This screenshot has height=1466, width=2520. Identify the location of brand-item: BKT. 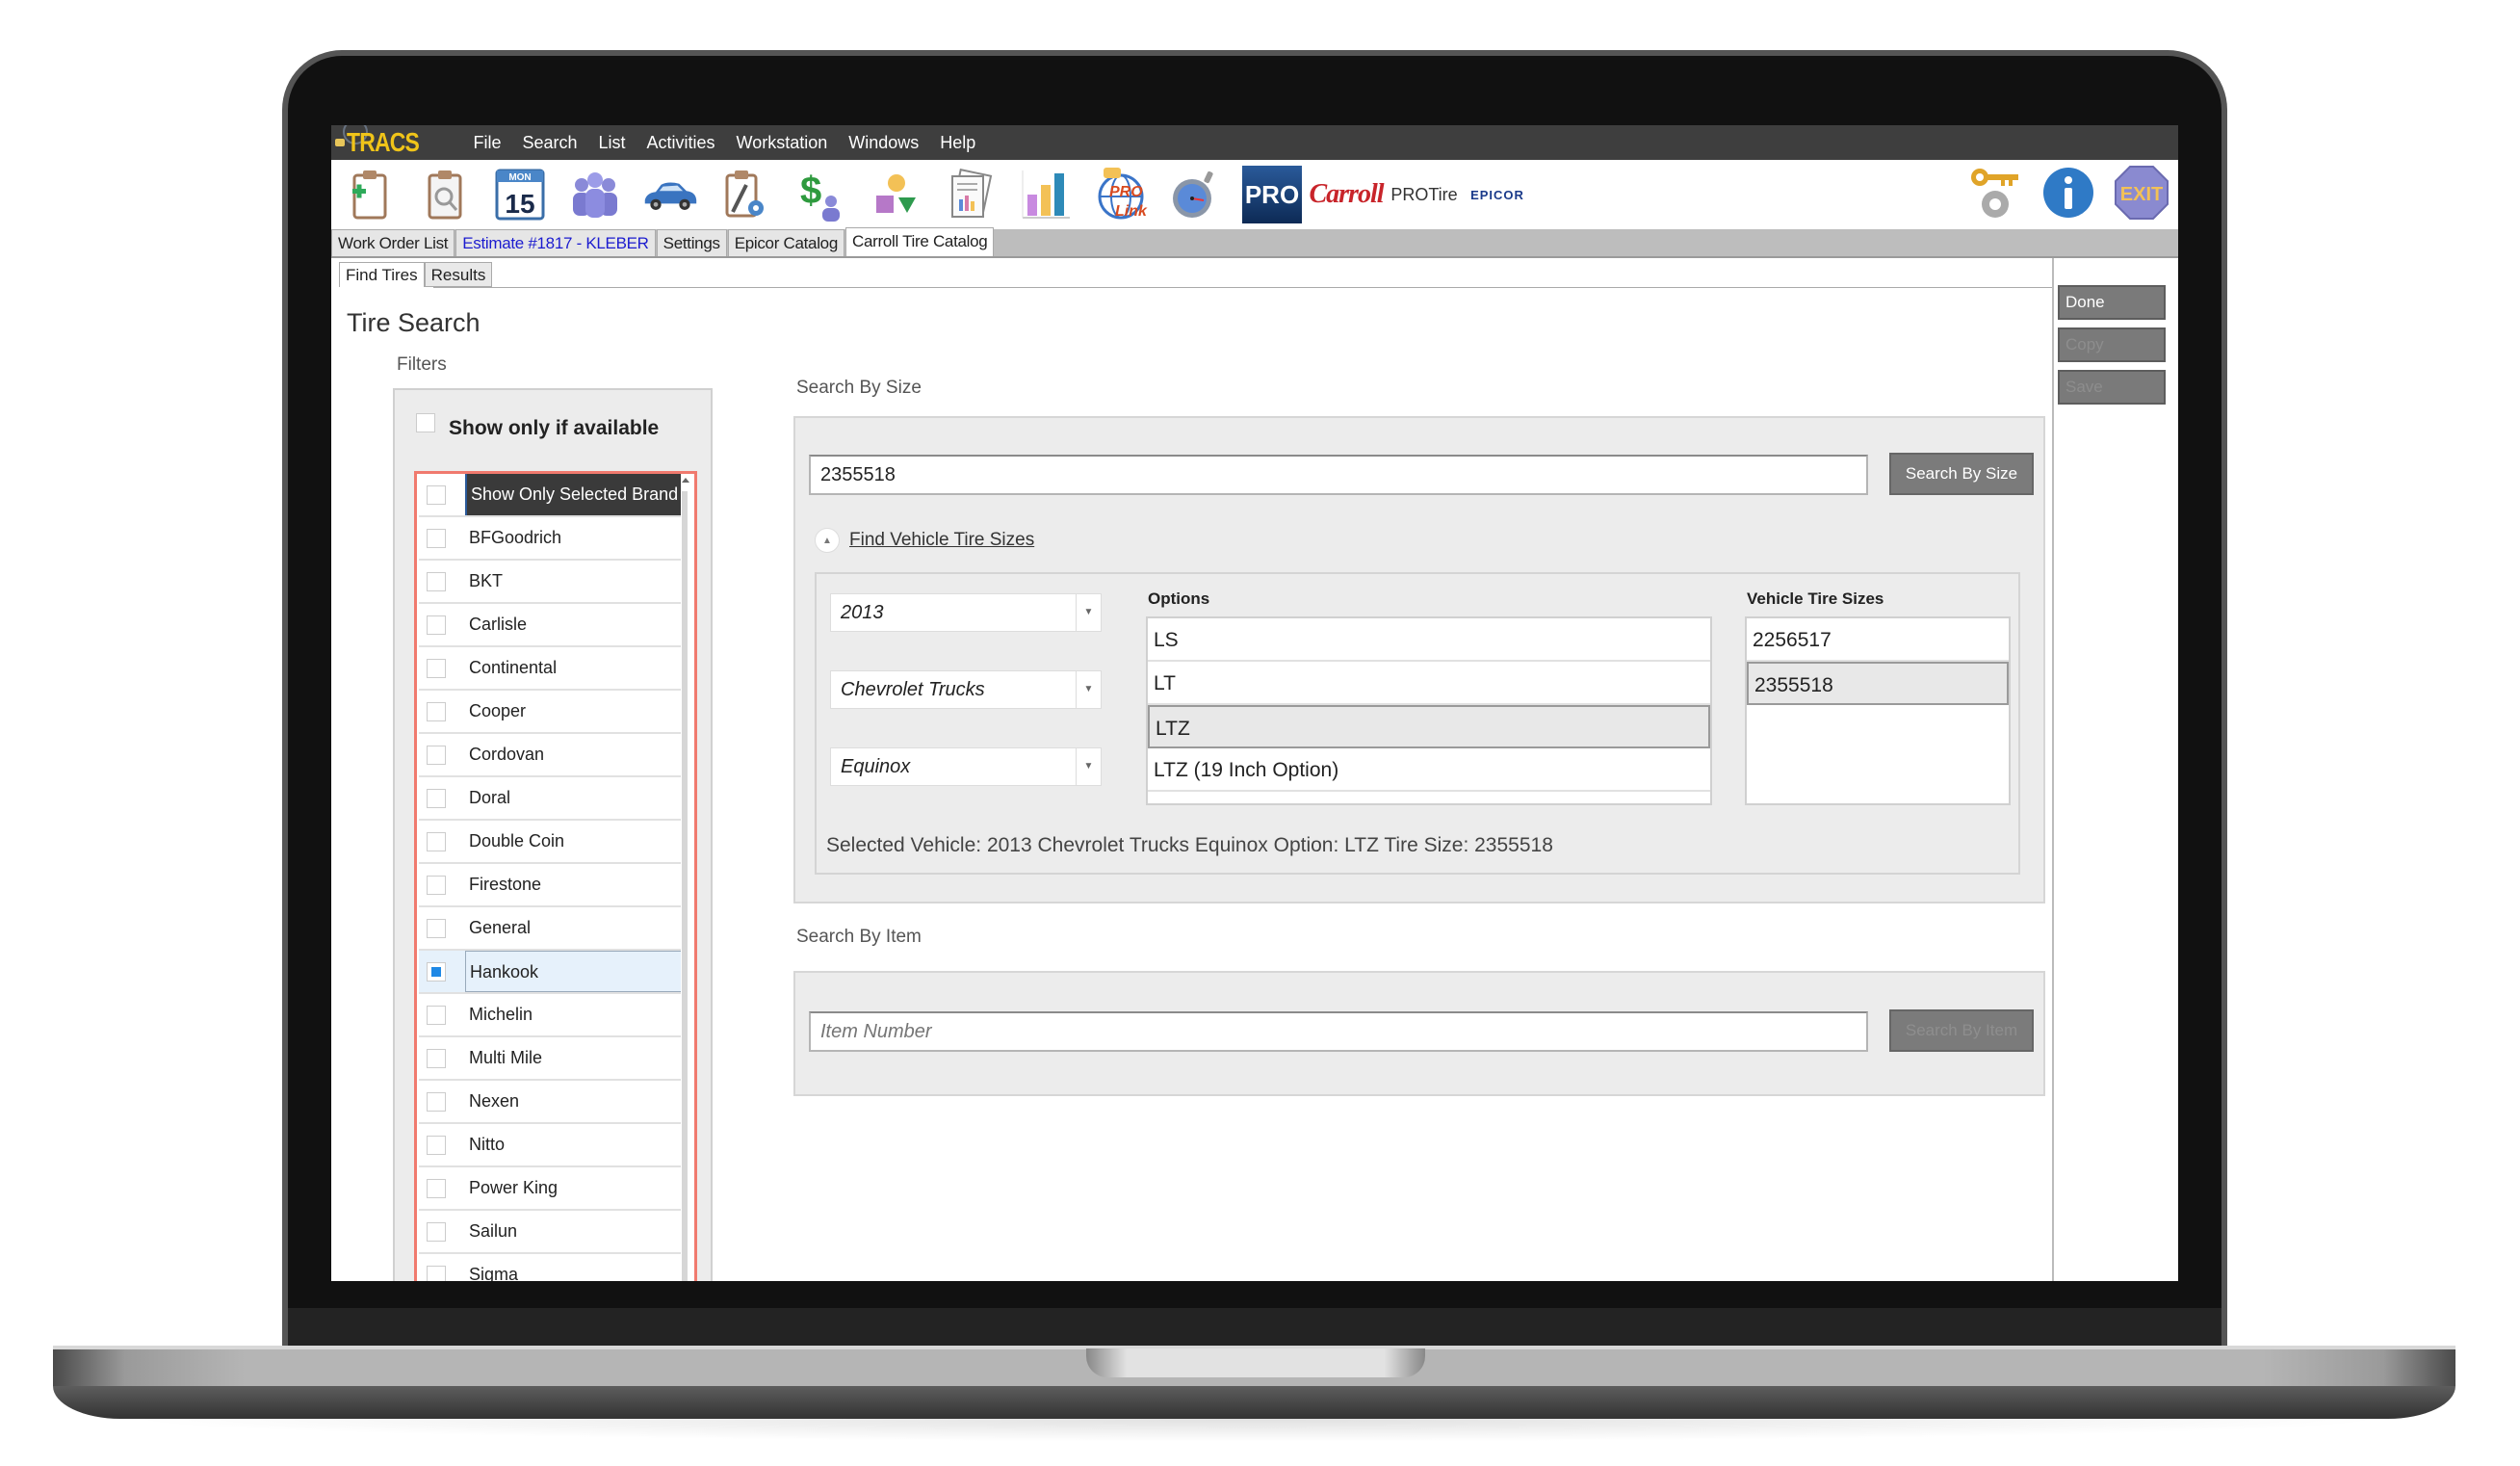
(550, 582).